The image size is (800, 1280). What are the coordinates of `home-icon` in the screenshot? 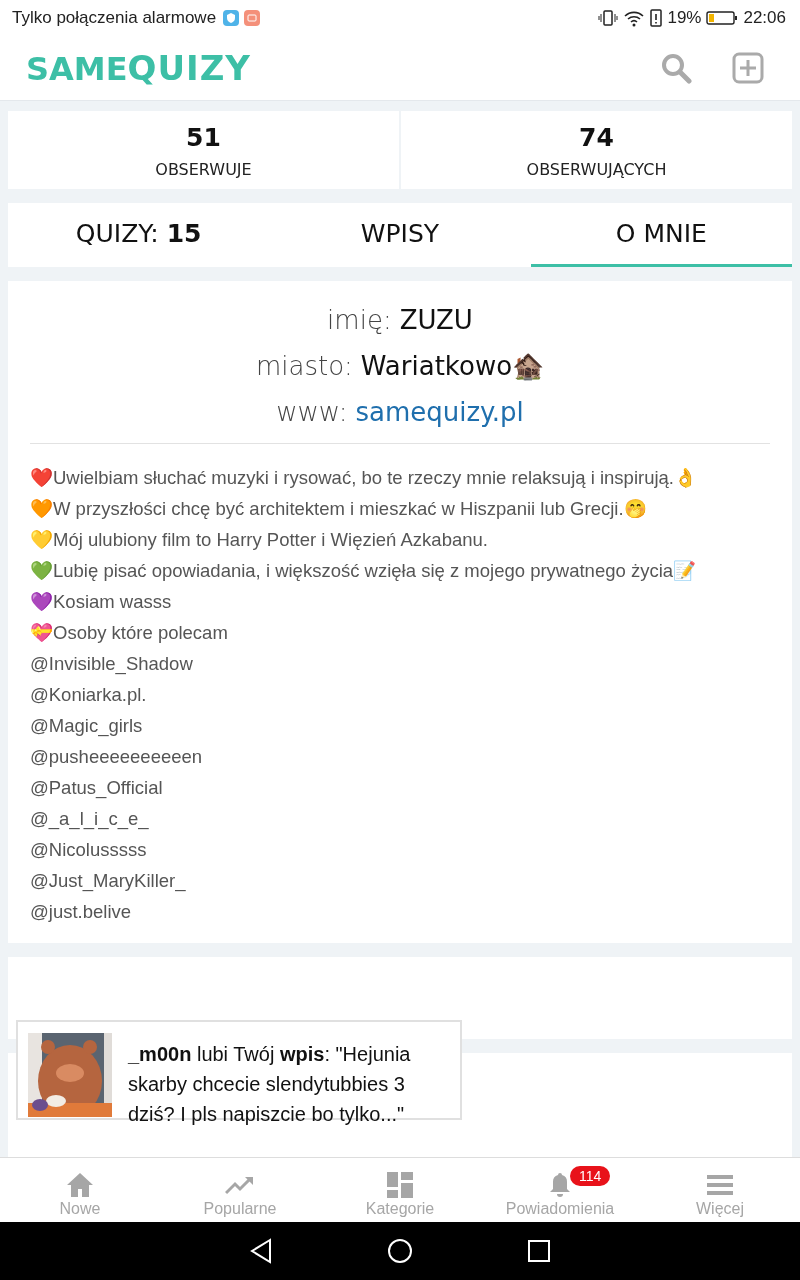 It's located at (80, 1185).